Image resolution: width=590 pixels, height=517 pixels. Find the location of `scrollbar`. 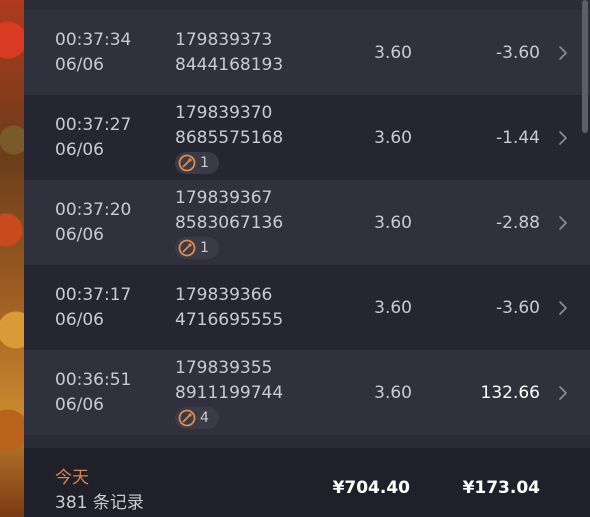

scrollbar is located at coordinates (585, 224).